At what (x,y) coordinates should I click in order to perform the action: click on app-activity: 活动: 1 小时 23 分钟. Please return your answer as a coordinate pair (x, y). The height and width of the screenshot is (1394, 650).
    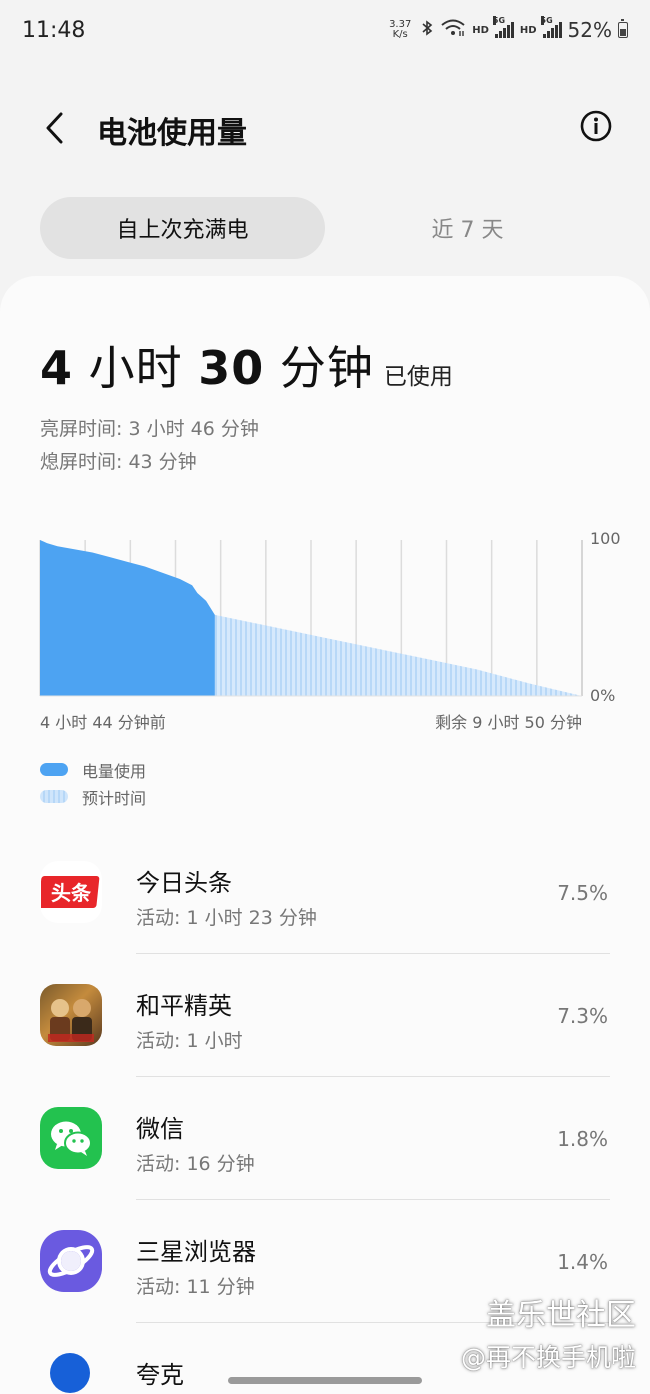
    Looking at the image, I should click on (226, 918).